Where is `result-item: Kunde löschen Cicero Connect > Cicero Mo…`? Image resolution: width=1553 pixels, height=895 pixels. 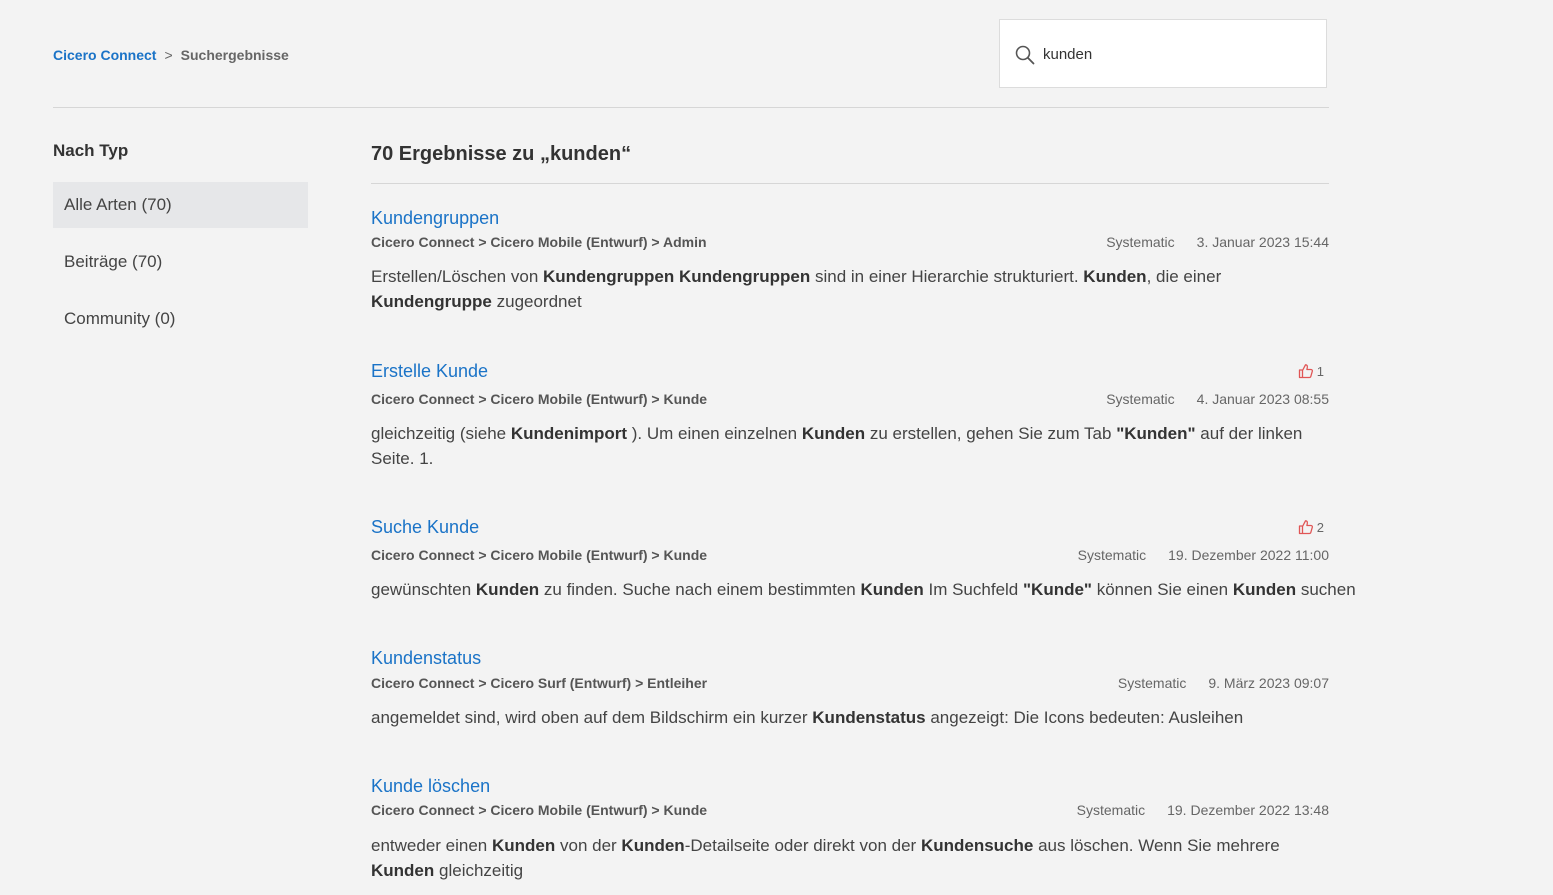
result-item: Kunde löschen Cicero Connect > Cicero Mo… is located at coordinates (850, 830).